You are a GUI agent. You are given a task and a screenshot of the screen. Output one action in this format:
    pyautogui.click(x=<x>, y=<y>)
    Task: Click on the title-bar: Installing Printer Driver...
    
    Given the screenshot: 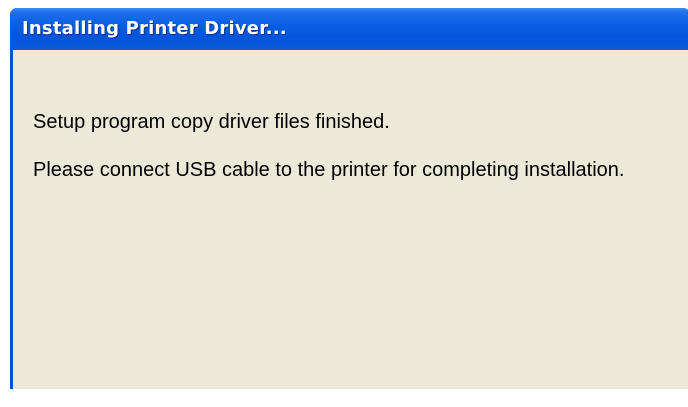 What is the action you would take?
    pyautogui.click(x=349, y=29)
    